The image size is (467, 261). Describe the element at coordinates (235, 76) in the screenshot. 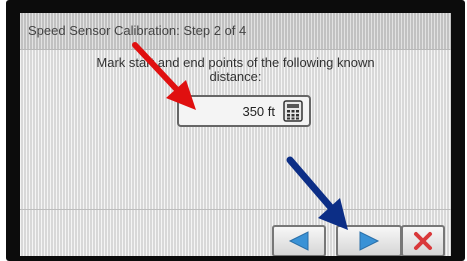

I see `instruction-line-2: distance:` at that location.